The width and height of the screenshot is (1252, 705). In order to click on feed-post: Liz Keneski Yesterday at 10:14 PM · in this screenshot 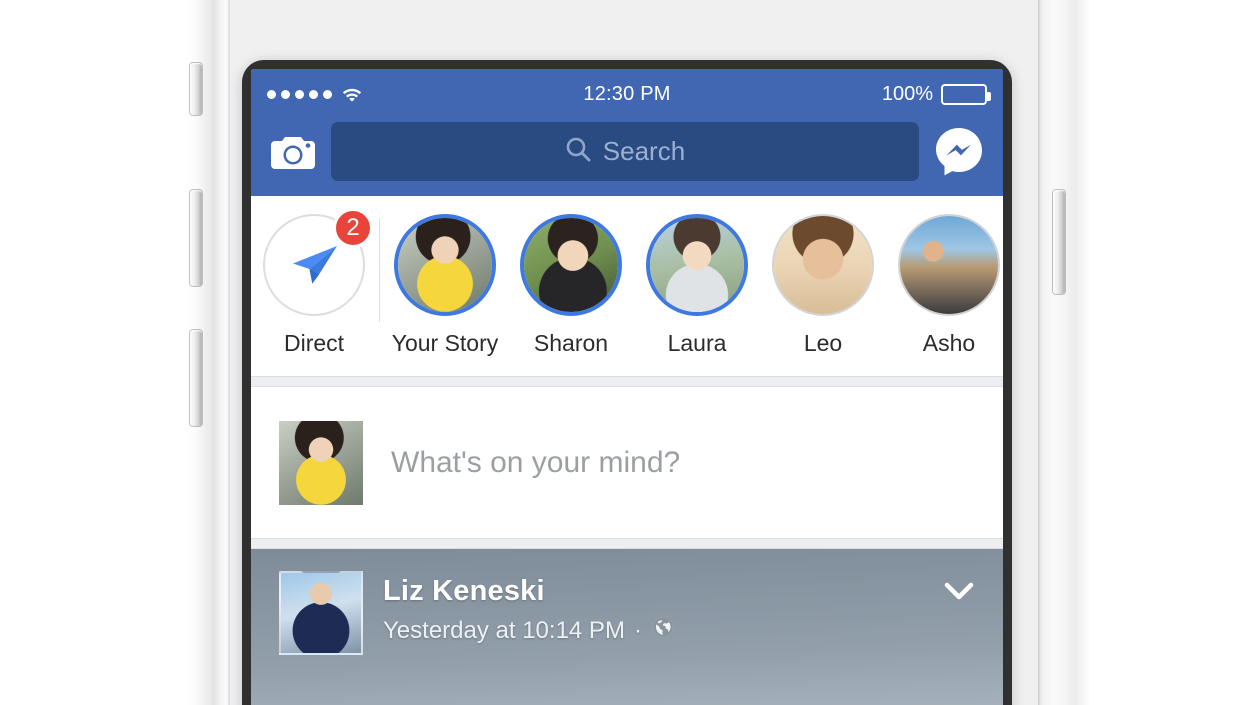, I will do `click(627, 627)`.